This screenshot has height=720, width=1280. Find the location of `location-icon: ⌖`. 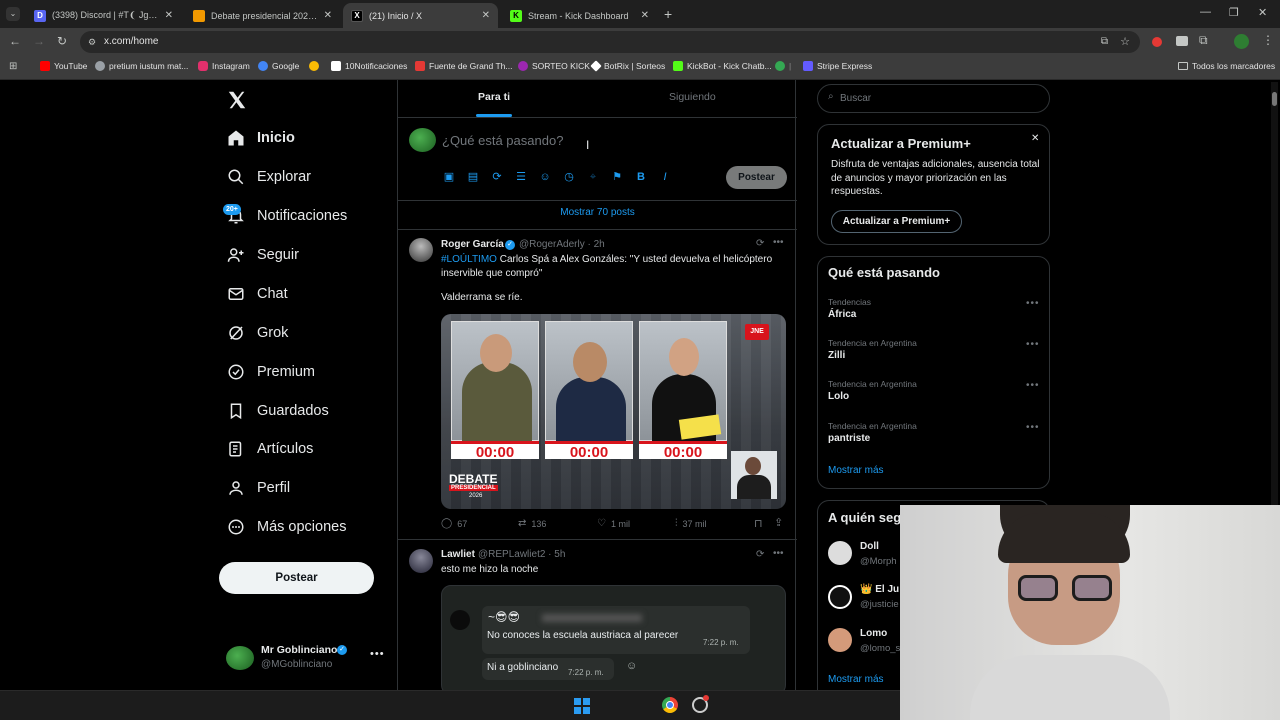

location-icon: ⌖ is located at coordinates (593, 177).